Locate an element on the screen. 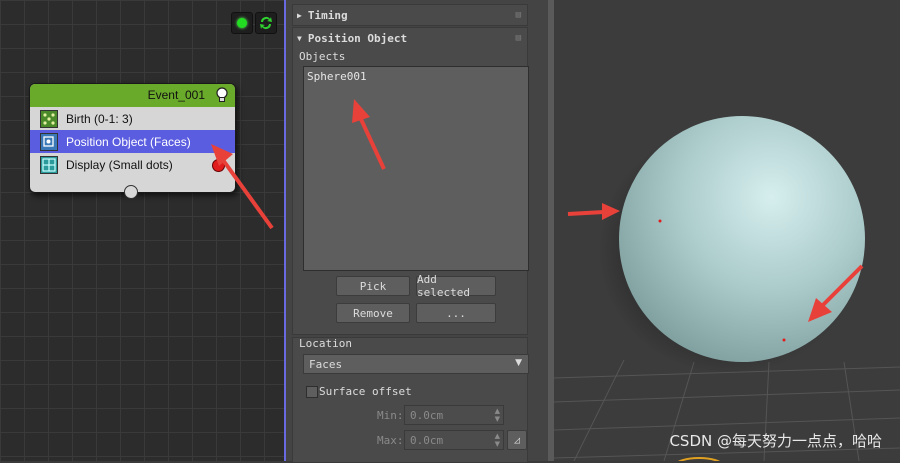  display-icon is located at coordinates (49, 164).